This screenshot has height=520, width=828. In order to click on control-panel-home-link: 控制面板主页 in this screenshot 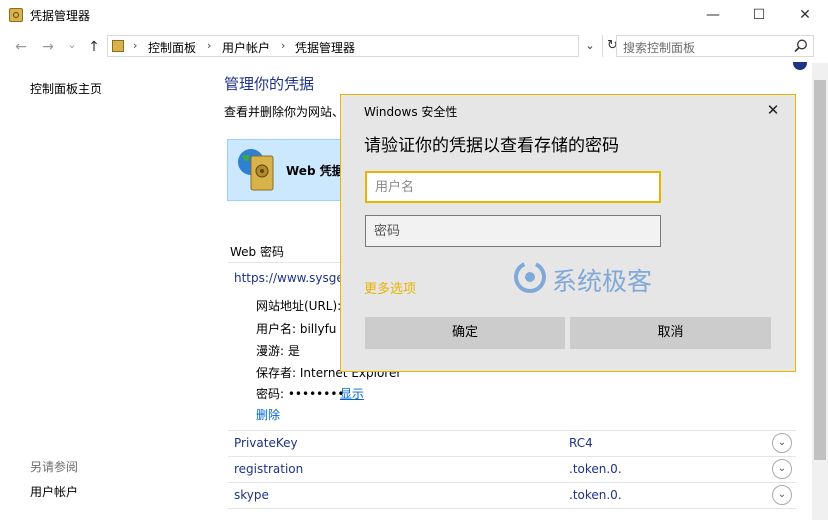, I will do `click(66, 88)`.